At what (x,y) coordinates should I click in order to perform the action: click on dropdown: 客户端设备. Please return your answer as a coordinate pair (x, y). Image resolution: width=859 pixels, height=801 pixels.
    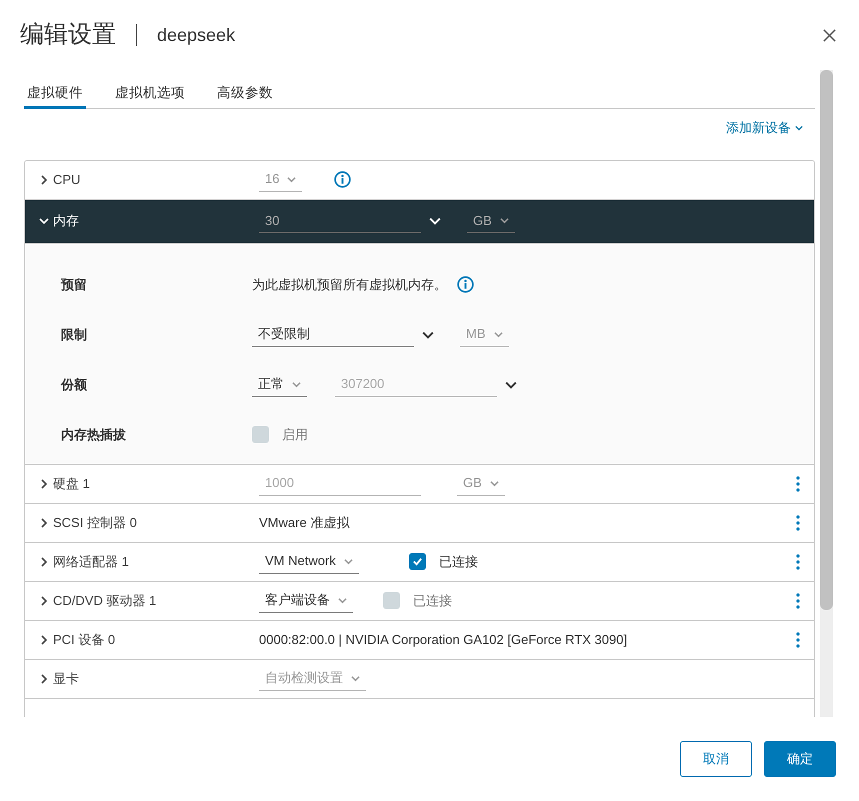
    Looking at the image, I should click on (306, 600).